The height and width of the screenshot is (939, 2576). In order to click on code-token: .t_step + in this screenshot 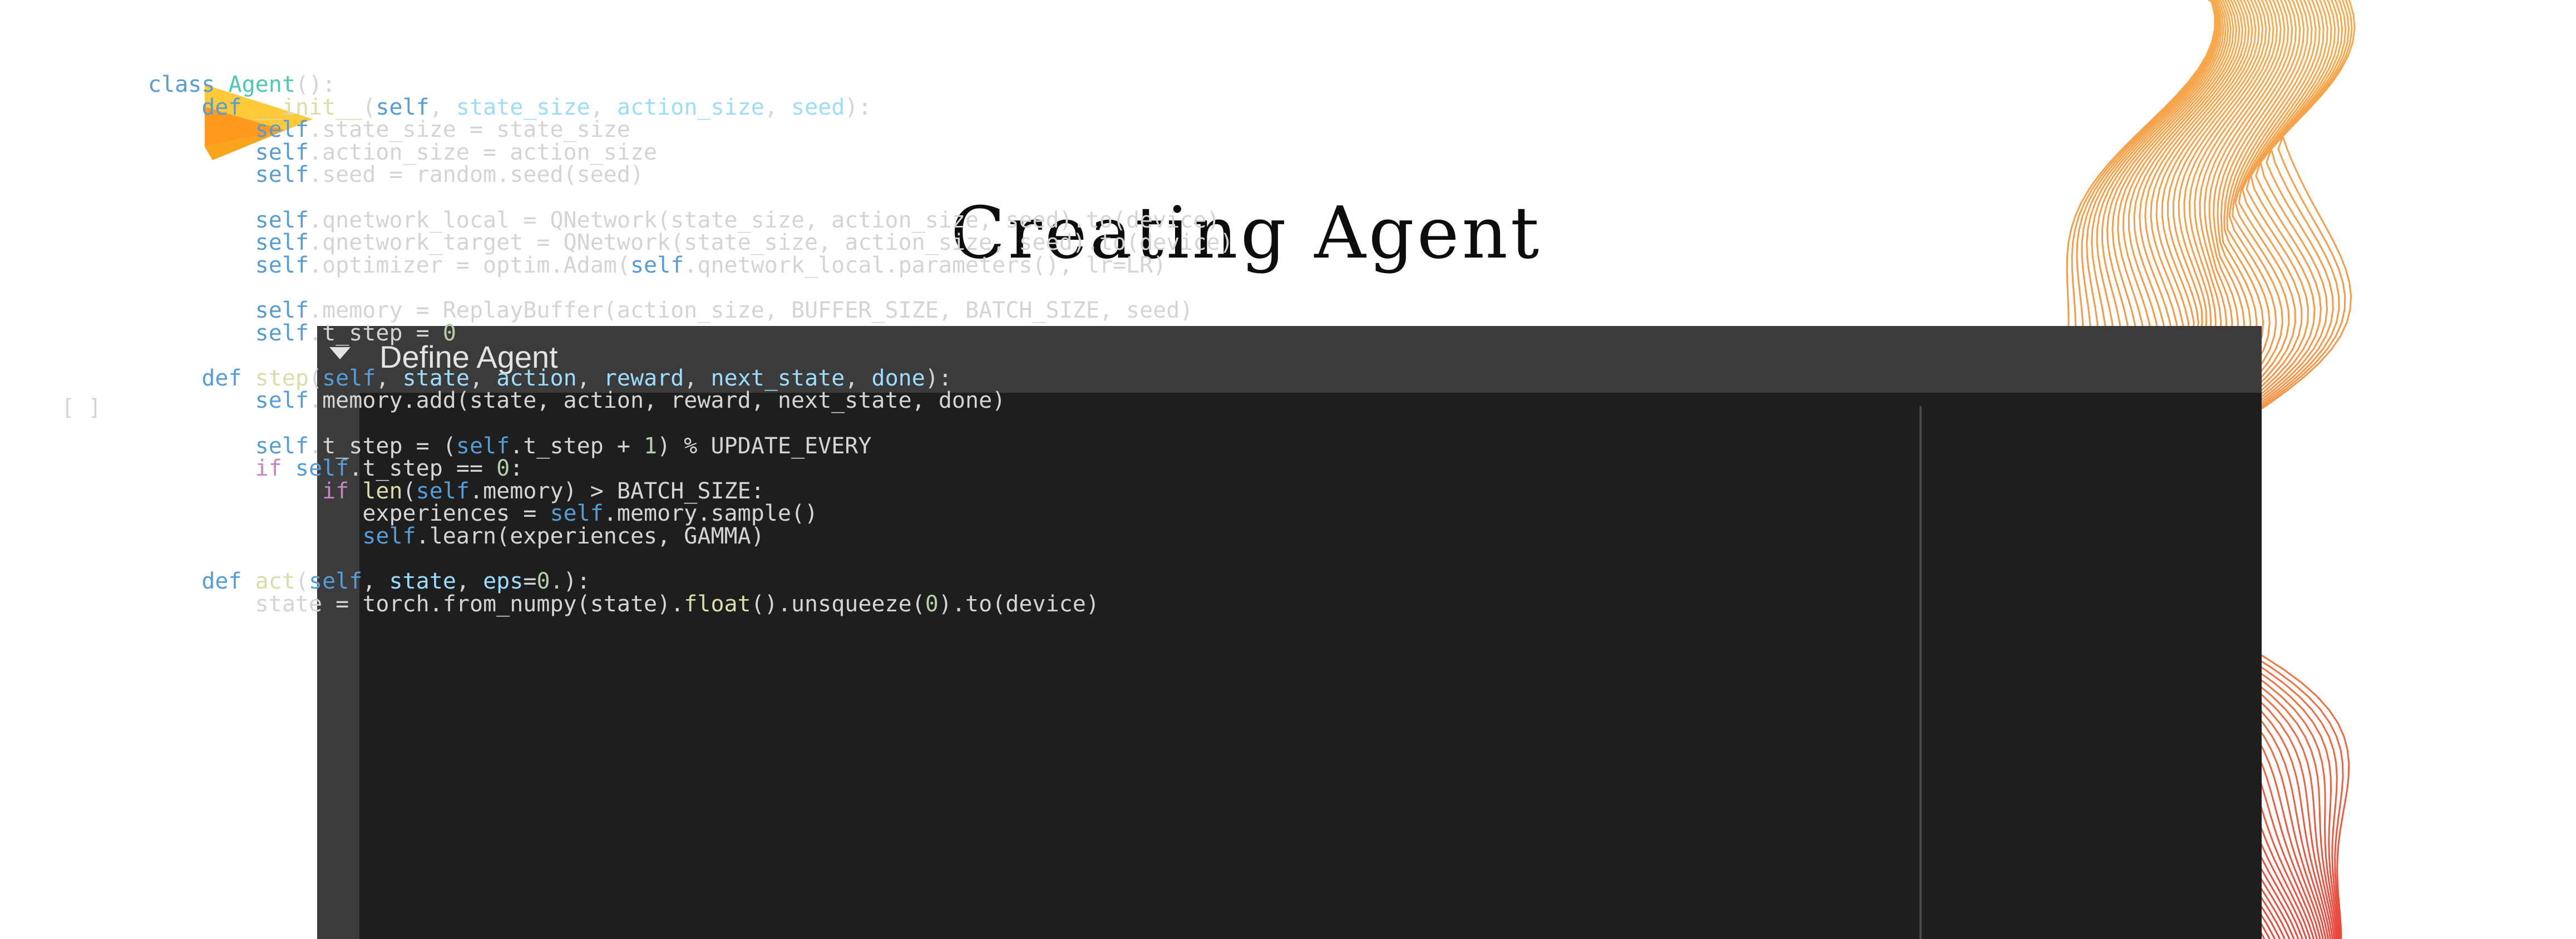, I will do `click(577, 446)`.